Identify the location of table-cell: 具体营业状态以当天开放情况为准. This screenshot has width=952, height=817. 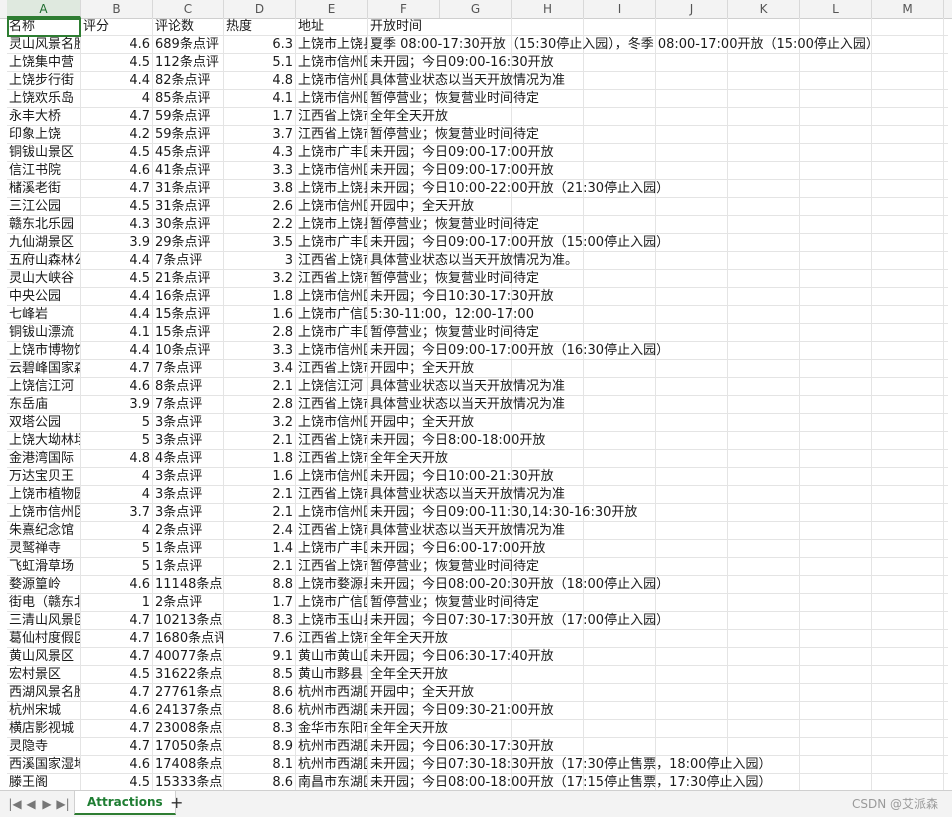
(658, 387).